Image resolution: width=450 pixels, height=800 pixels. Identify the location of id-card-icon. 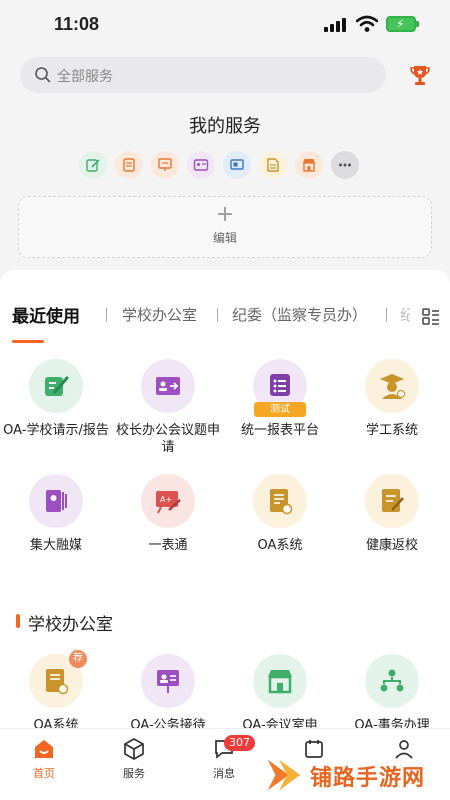
(201, 165).